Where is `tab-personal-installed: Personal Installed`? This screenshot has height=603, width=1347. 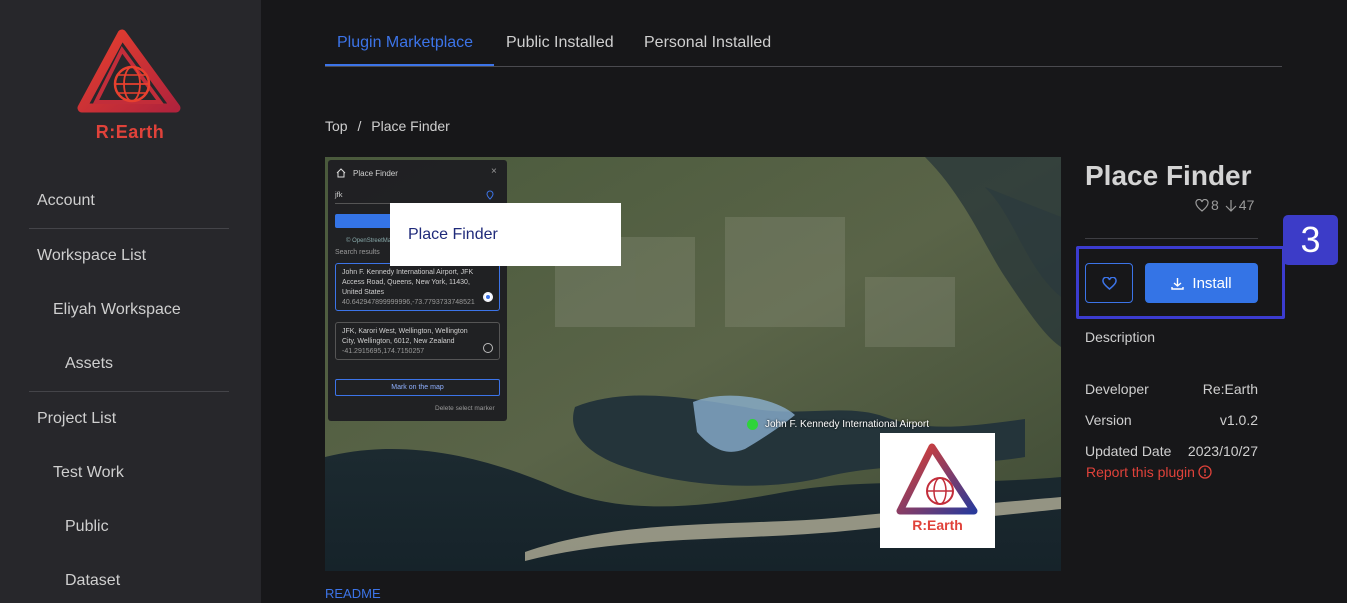
tab-personal-installed: Personal Installed is located at coordinates (707, 43).